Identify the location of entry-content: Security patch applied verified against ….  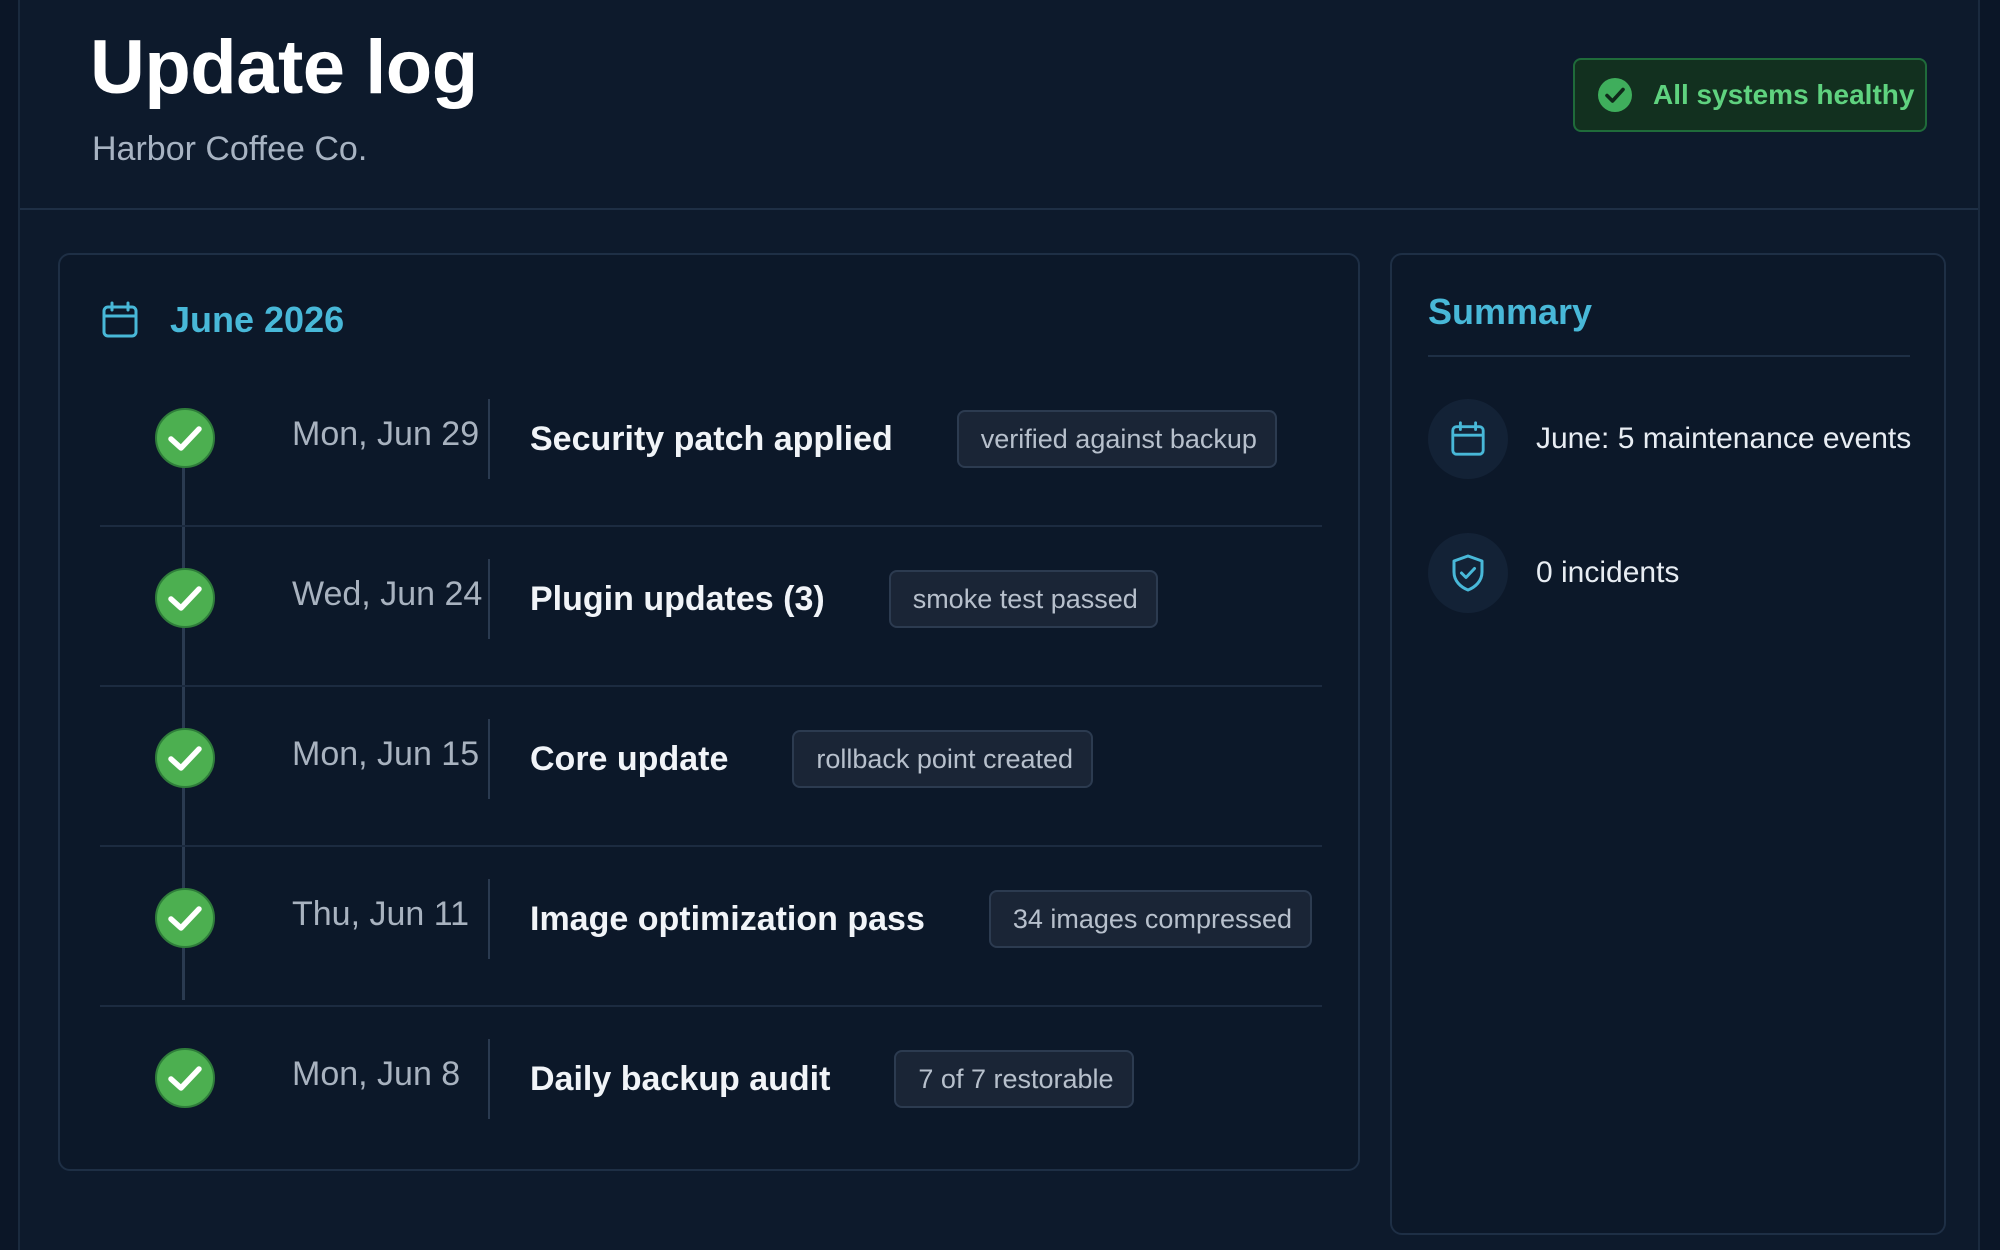
(903, 439).